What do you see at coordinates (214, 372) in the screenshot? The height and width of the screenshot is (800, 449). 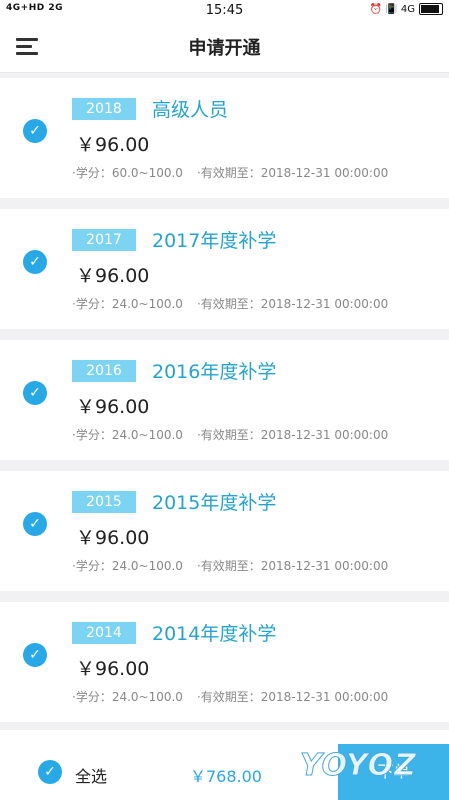 I see `course-title: 2016年度补学` at bounding box center [214, 372].